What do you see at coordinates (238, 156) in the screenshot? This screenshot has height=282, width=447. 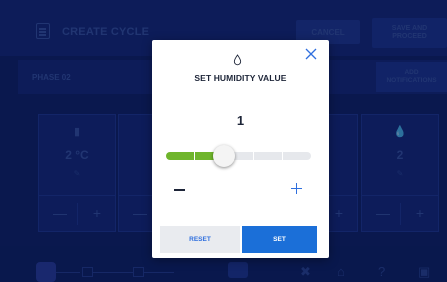 I see `humidity-slider` at bounding box center [238, 156].